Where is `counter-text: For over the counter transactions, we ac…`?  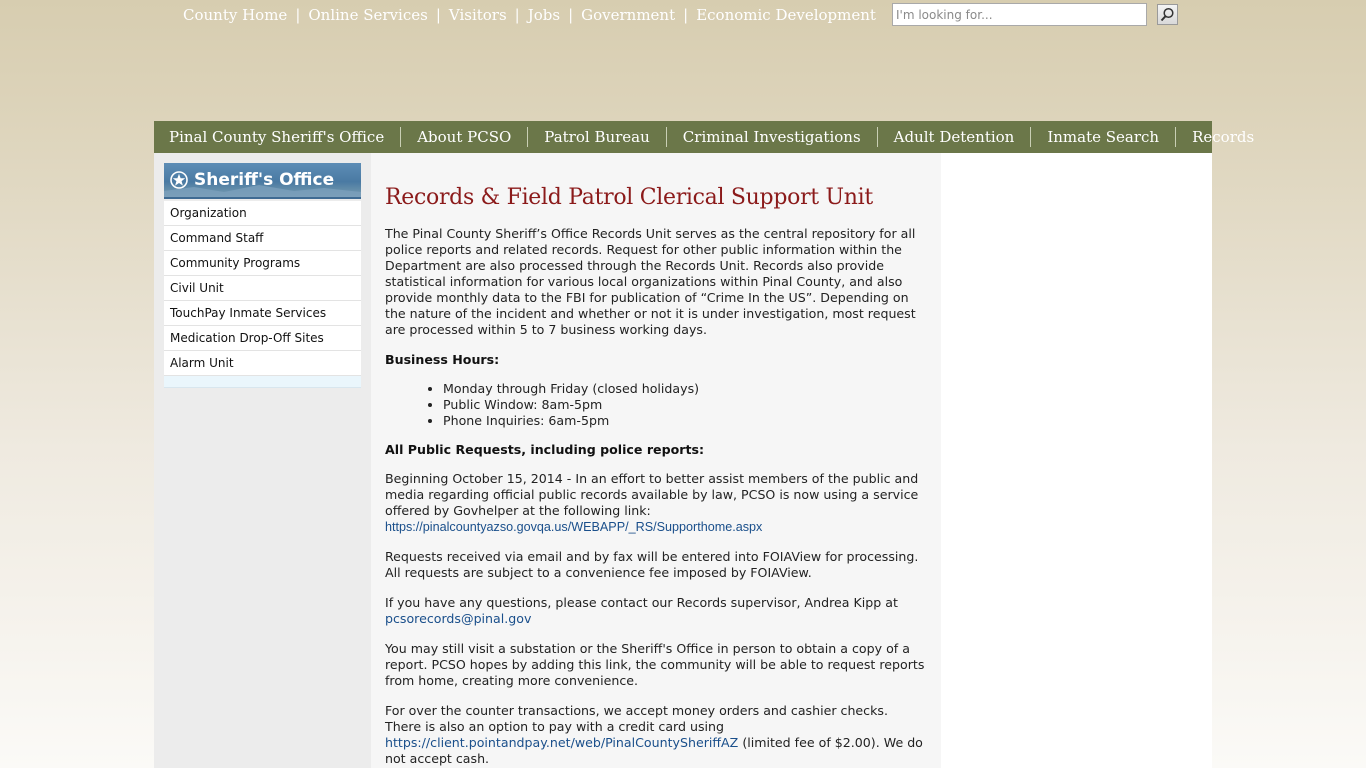 counter-text: For over the counter transactions, we ac… is located at coordinates (636, 718).